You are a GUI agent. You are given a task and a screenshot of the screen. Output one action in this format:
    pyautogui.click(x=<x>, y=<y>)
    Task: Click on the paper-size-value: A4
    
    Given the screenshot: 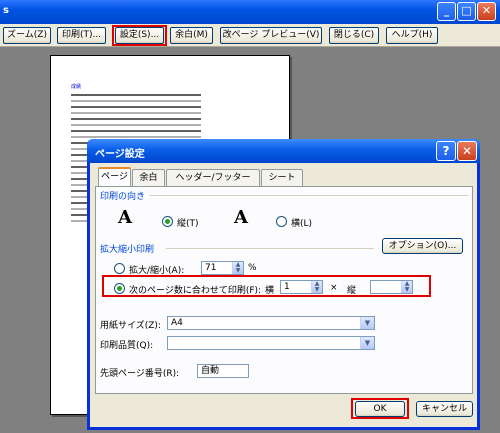 What is the action you would take?
    pyautogui.click(x=177, y=323)
    